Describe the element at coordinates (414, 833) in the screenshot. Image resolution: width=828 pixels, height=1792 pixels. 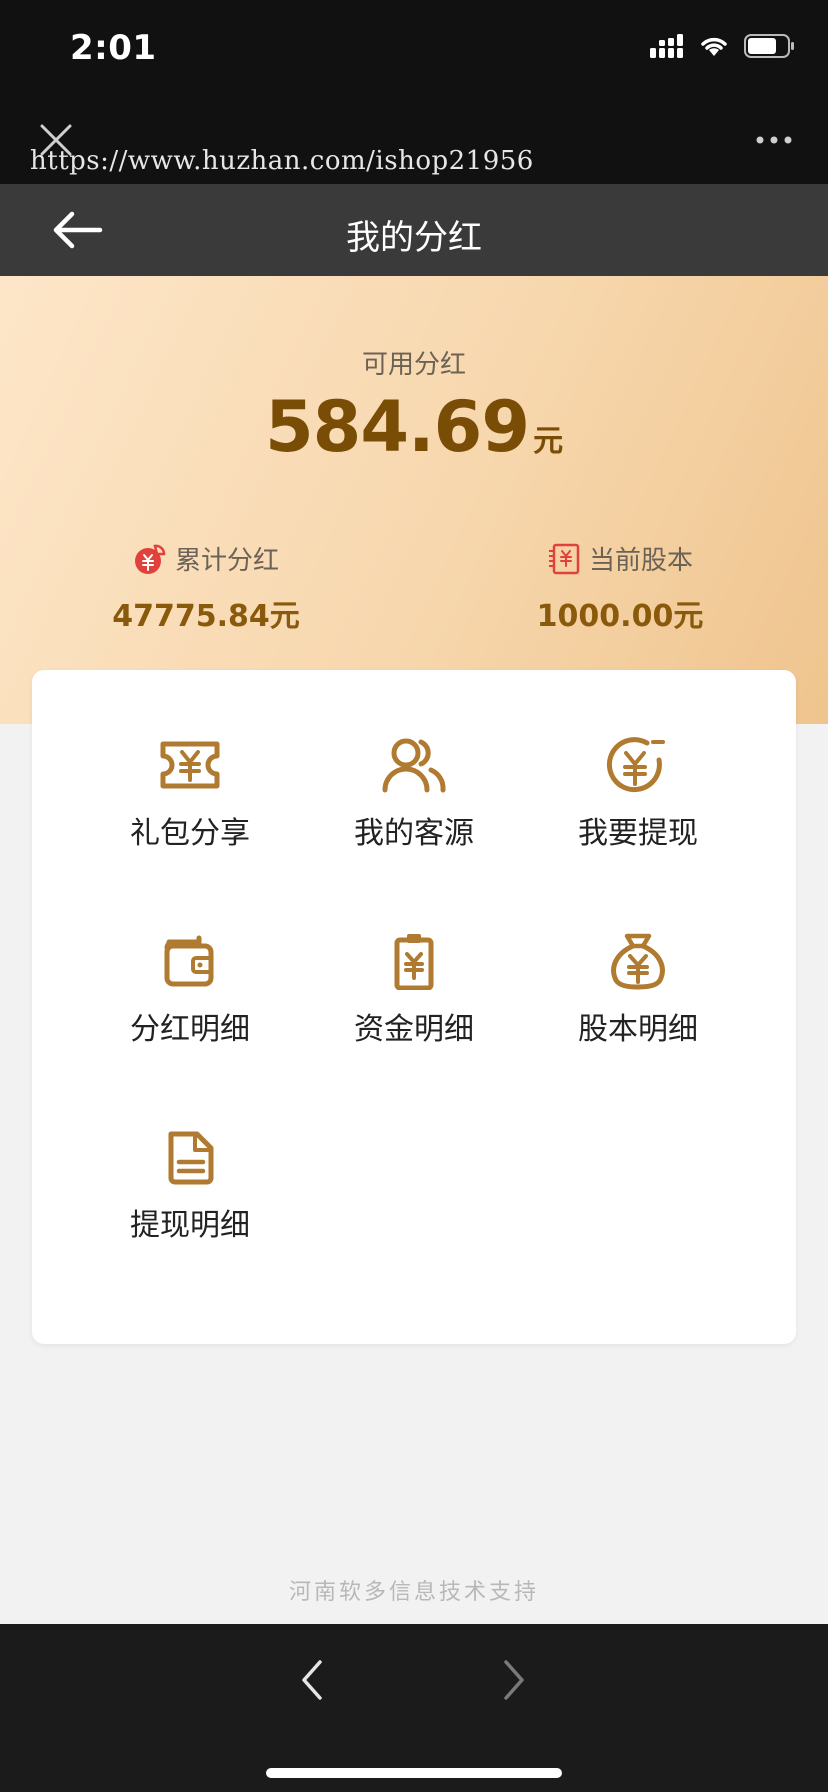
I see `menu-label: 我的客源` at that location.